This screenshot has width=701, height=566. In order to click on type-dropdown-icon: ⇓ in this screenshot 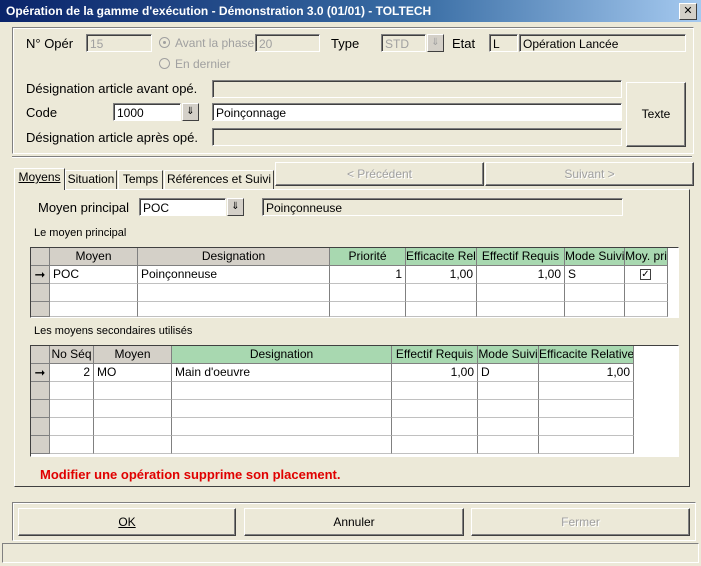, I will do `click(435, 43)`.